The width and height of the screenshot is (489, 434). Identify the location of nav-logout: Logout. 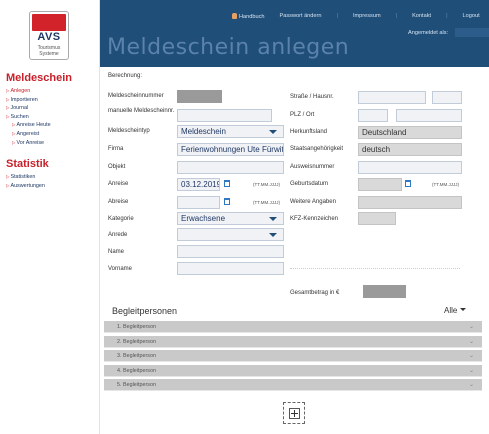
(471, 16).